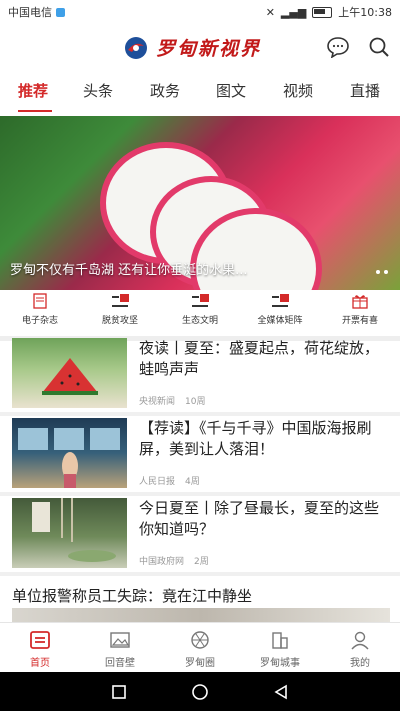 This screenshot has height=711, width=400. Describe the element at coordinates (200, 640) in the screenshot. I see `aperture-icon` at that location.